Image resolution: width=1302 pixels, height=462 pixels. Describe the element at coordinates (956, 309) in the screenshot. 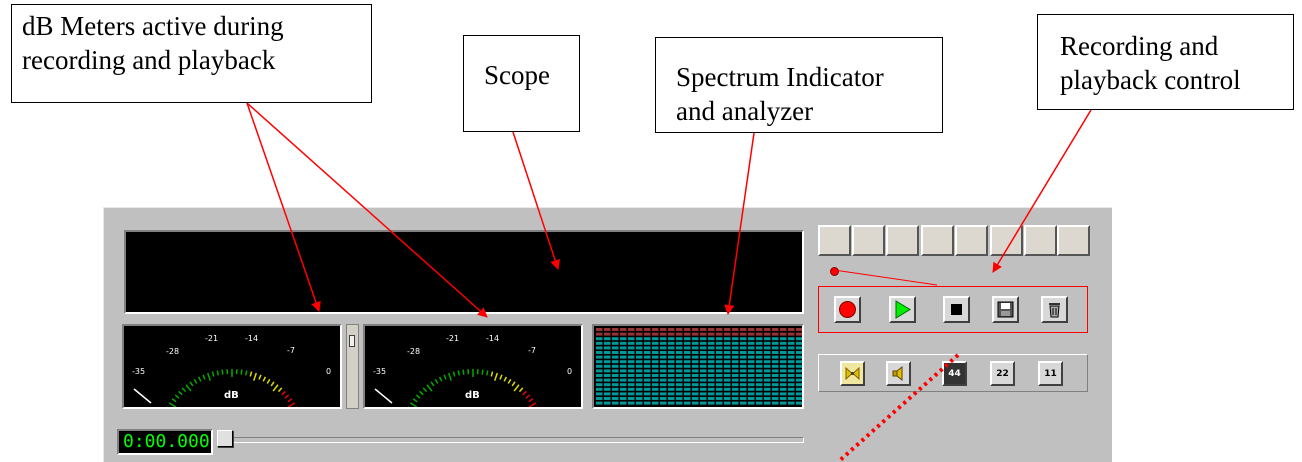

I see `stop-button` at that location.